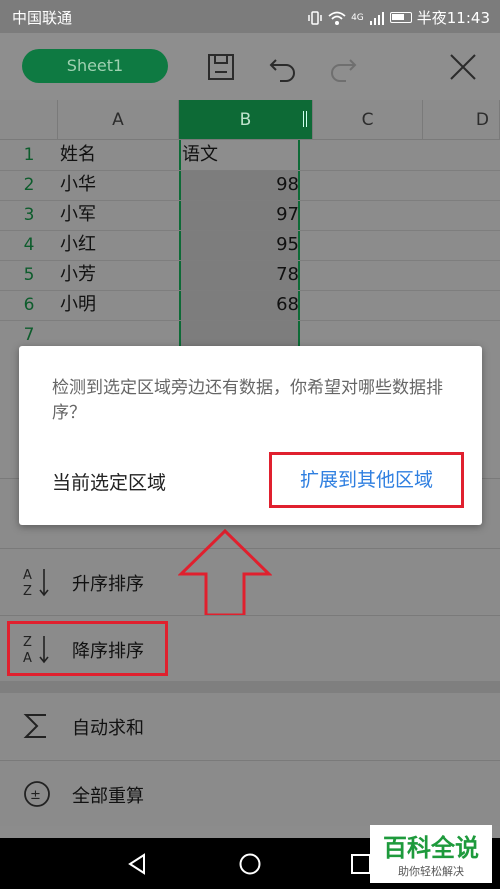  I want to click on save-icon, so click(221, 67).